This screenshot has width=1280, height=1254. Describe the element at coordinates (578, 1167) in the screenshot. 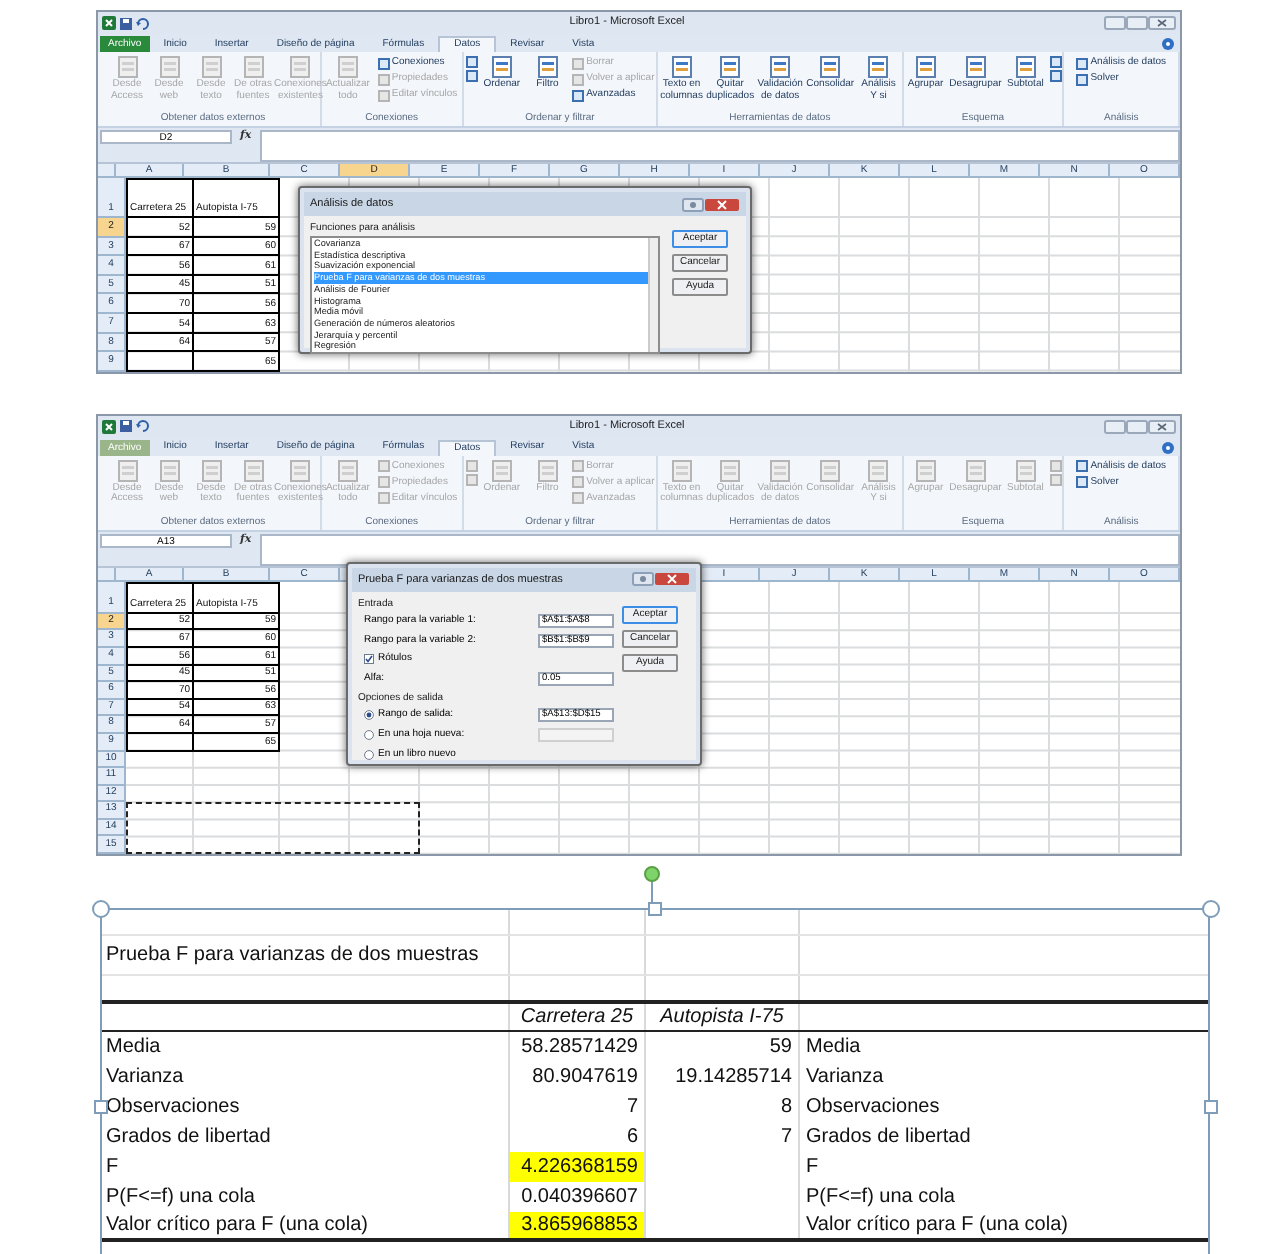

I see `value-cell: 4.226368159` at that location.